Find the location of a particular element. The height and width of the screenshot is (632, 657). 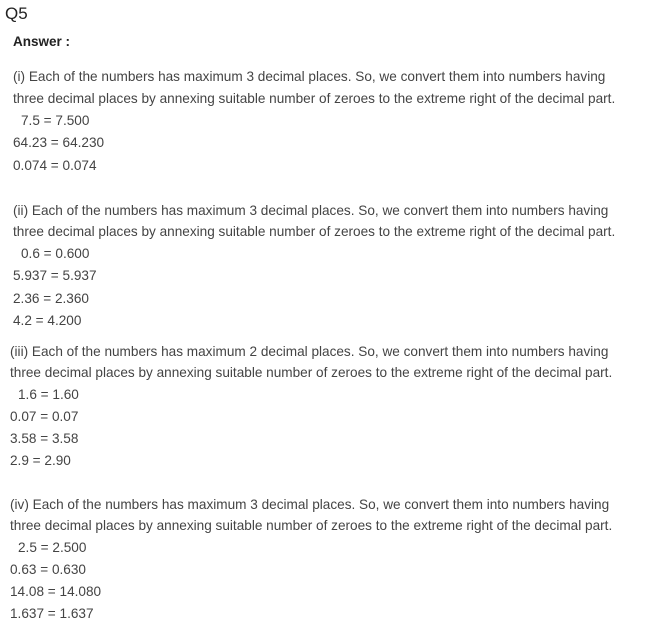

section-iv-equation-4: 1.637 = 1.637 is located at coordinates (52, 613).